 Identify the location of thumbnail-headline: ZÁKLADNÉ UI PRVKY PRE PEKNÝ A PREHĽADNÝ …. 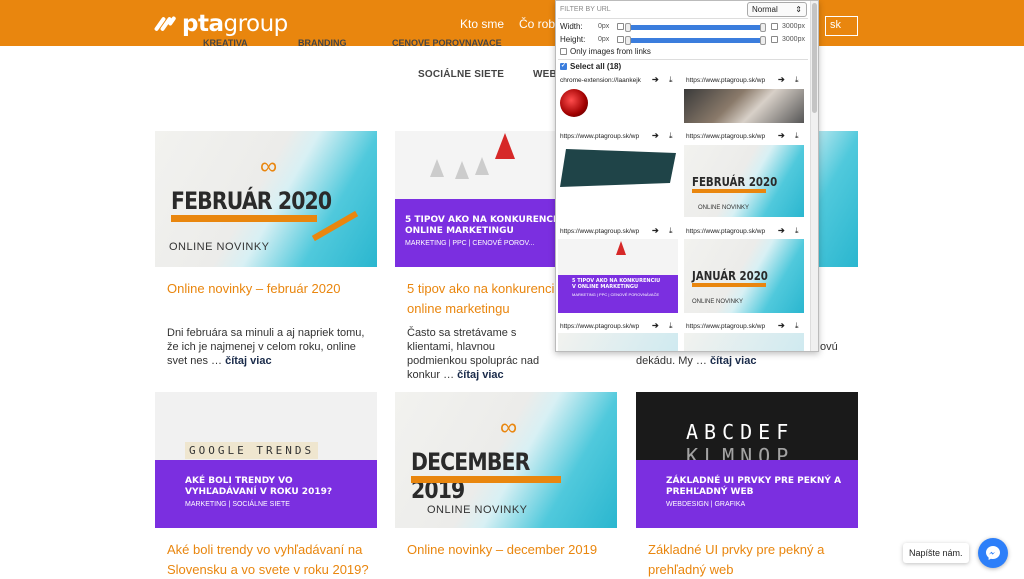
(754, 486).